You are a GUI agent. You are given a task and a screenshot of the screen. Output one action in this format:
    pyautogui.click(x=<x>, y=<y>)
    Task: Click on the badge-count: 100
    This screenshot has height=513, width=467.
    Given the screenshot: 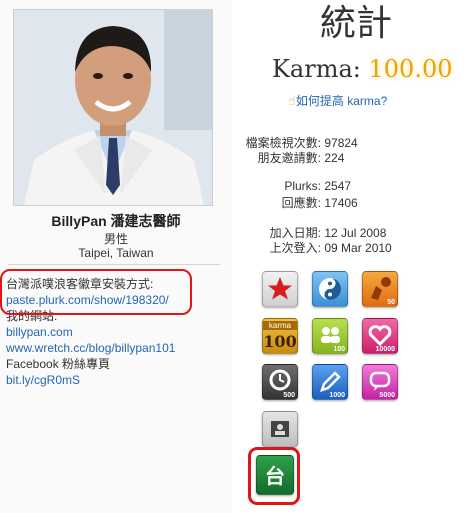 What is the action you would take?
    pyautogui.click(x=339, y=349)
    